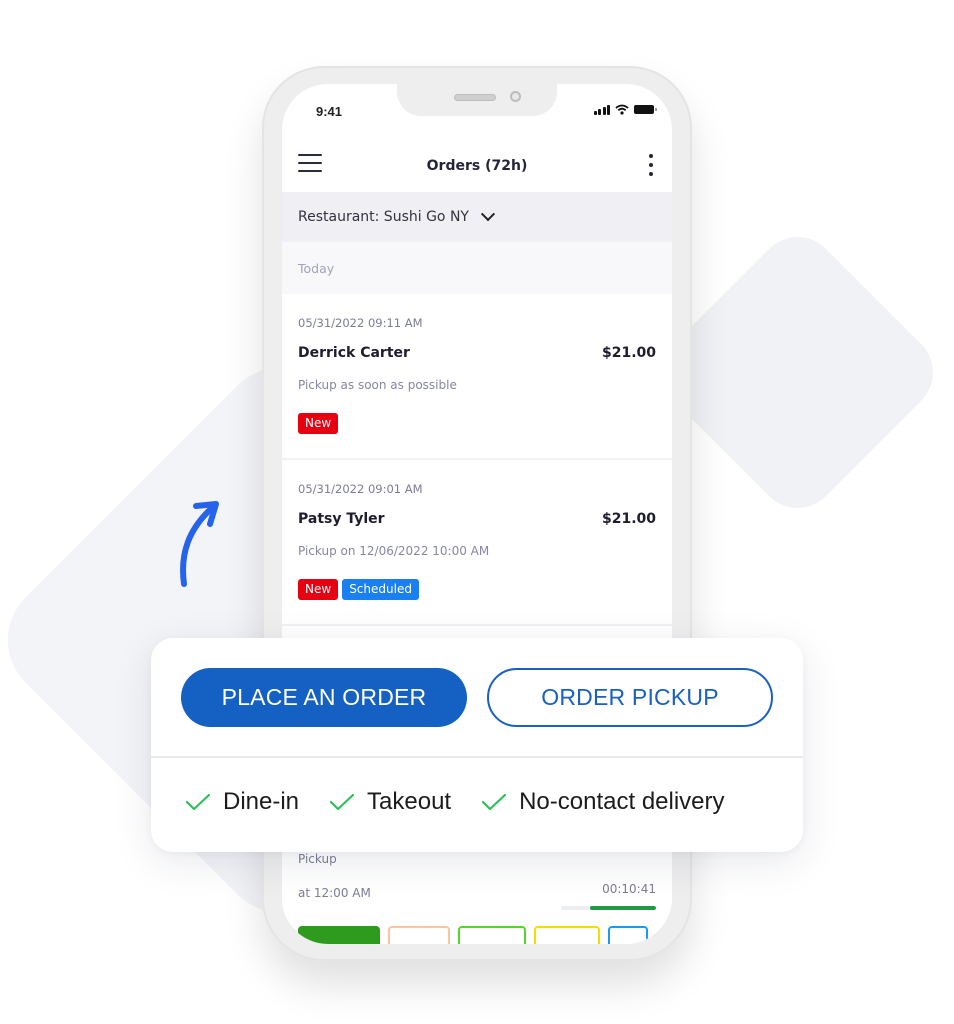 The width and height of the screenshot is (954, 1024). What do you see at coordinates (645, 109) in the screenshot?
I see `battery-icon` at bounding box center [645, 109].